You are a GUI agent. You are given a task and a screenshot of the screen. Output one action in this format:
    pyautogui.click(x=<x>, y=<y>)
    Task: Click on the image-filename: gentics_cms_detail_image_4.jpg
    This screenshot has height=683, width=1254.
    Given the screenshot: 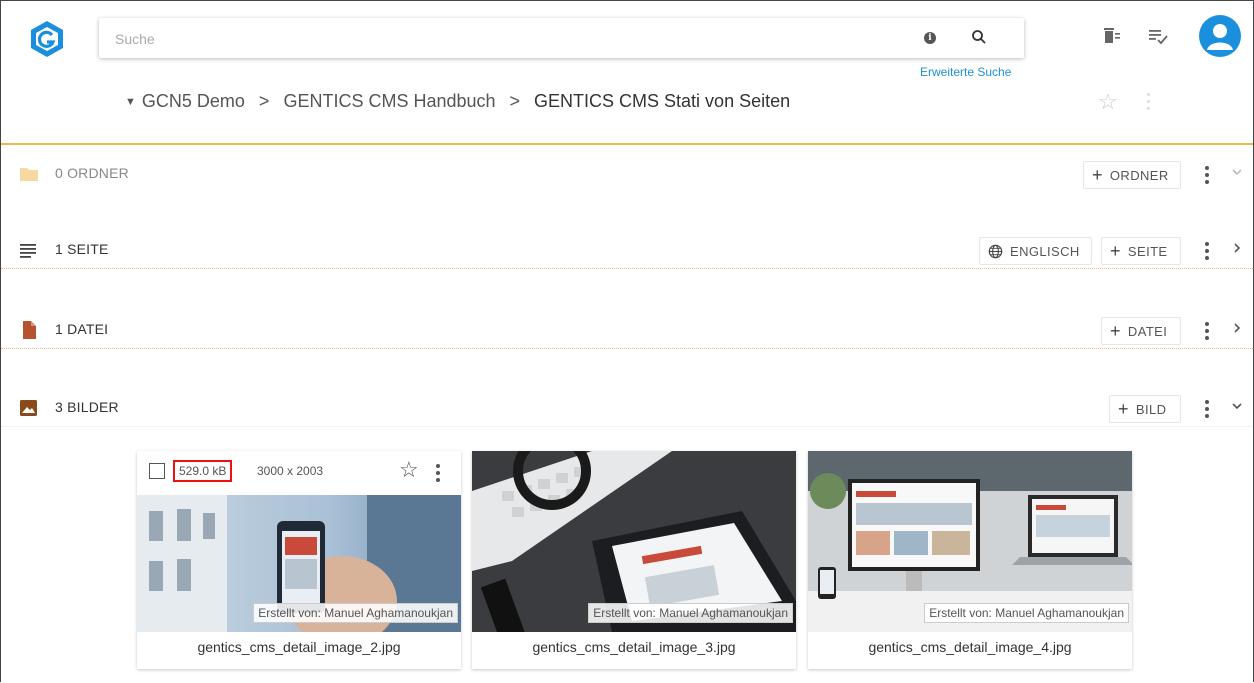 What is the action you would take?
    pyautogui.click(x=970, y=650)
    